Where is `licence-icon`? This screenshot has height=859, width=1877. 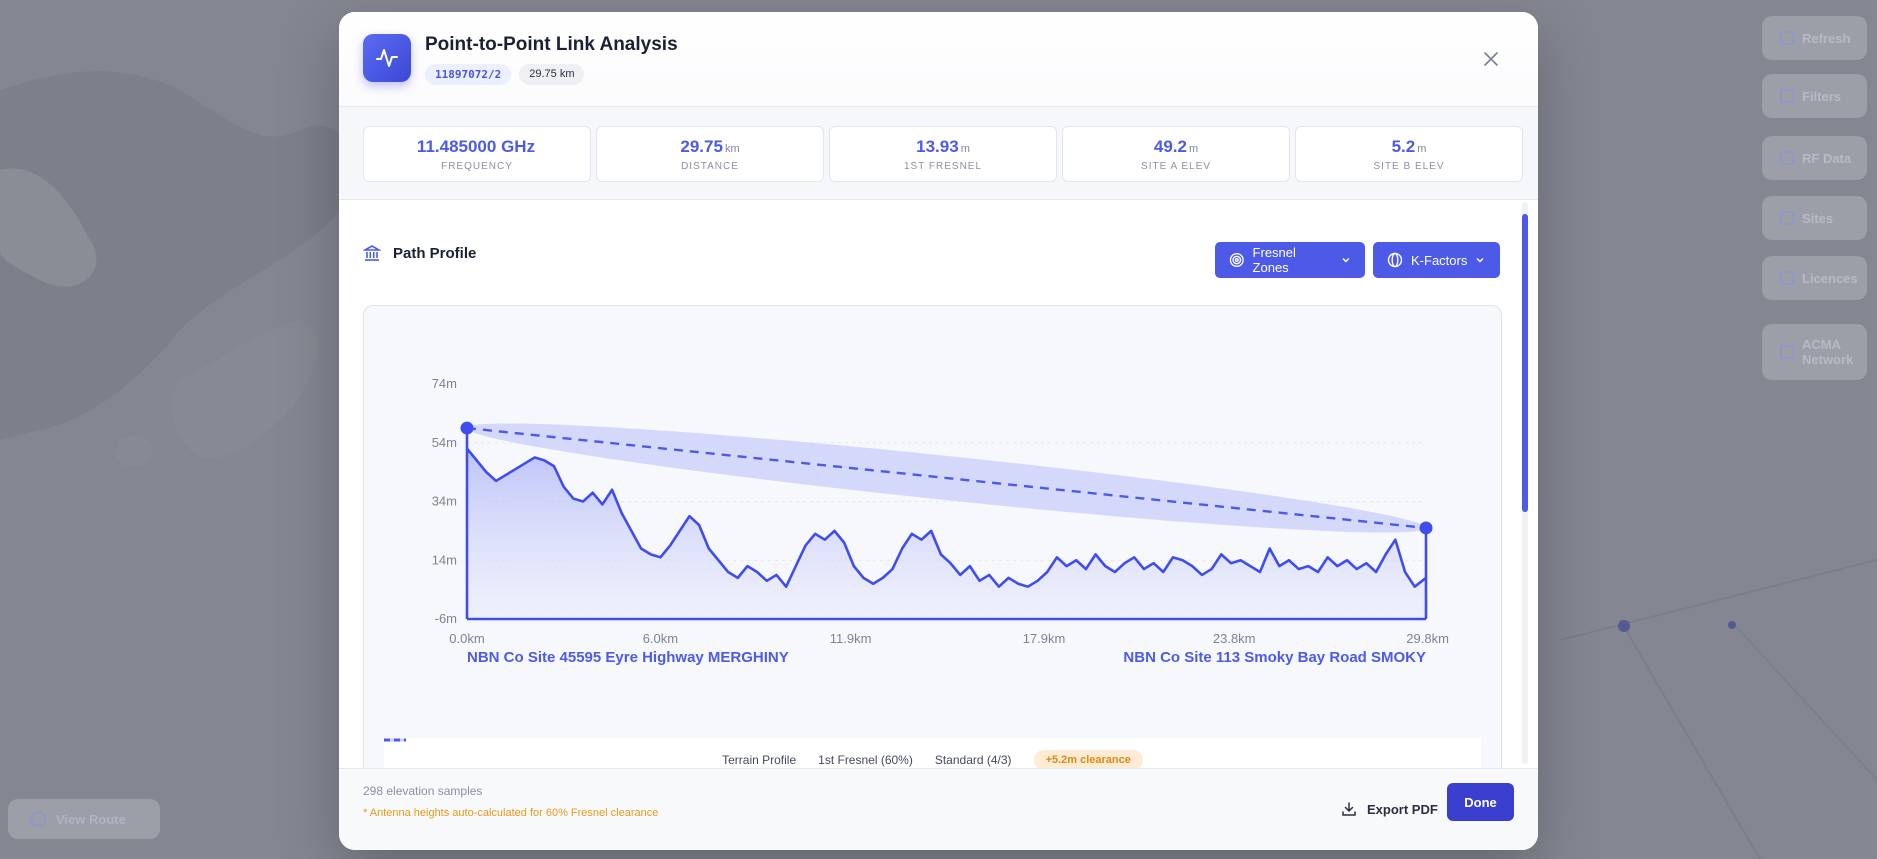
licence-icon is located at coordinates (1787, 278).